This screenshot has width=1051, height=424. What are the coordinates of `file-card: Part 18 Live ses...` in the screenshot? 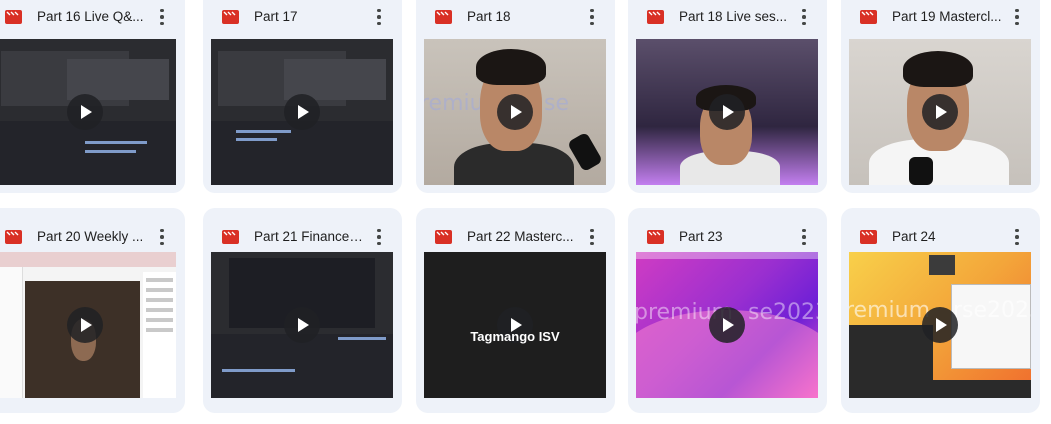 It's located at (727, 96).